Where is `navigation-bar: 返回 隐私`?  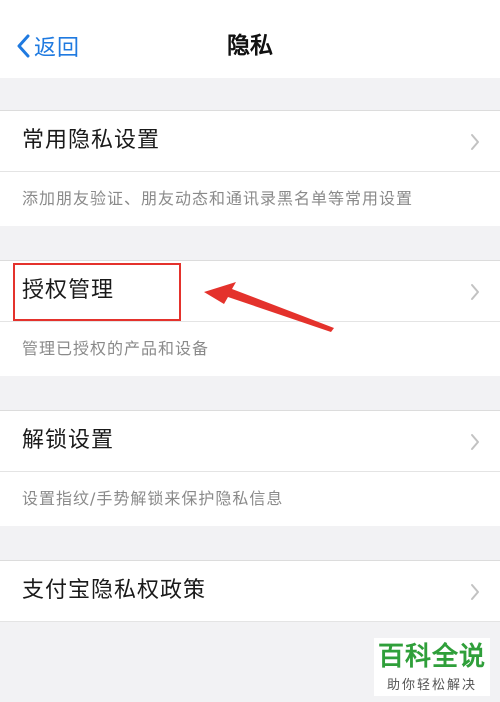 navigation-bar: 返回 隐私 is located at coordinates (250, 39).